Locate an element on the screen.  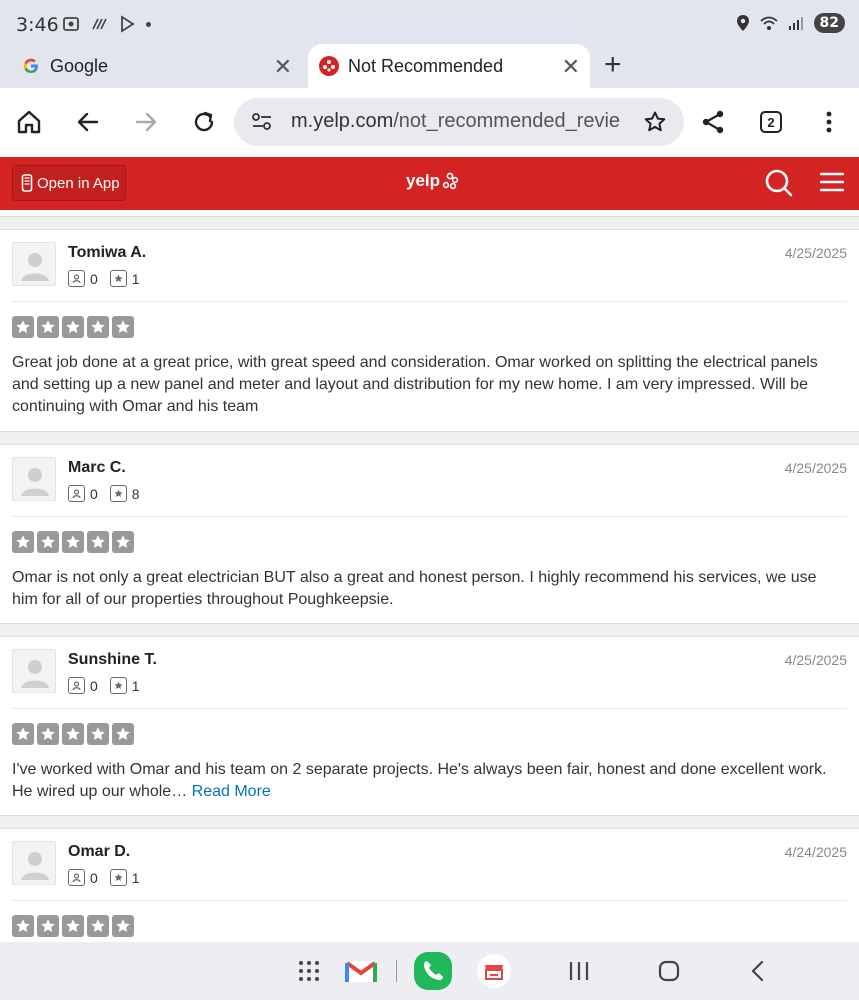
reviewer-name: Omar D. is located at coordinates (99, 852).